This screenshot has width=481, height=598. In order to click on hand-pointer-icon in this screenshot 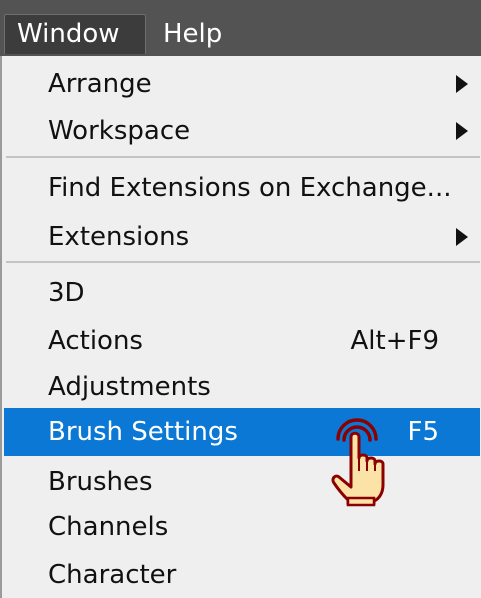, I will do `click(358, 462)`.